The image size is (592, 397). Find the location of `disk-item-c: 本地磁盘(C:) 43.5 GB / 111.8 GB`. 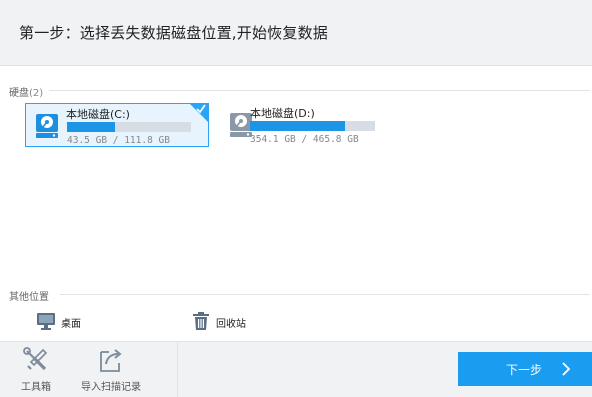

disk-item-c: 本地磁盘(C:) 43.5 GB / 111.8 GB is located at coordinates (117, 125).